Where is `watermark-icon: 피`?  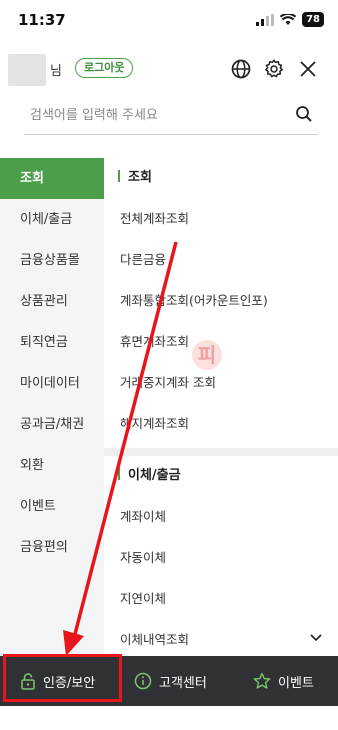
watermark-icon: 피 is located at coordinates (207, 355).